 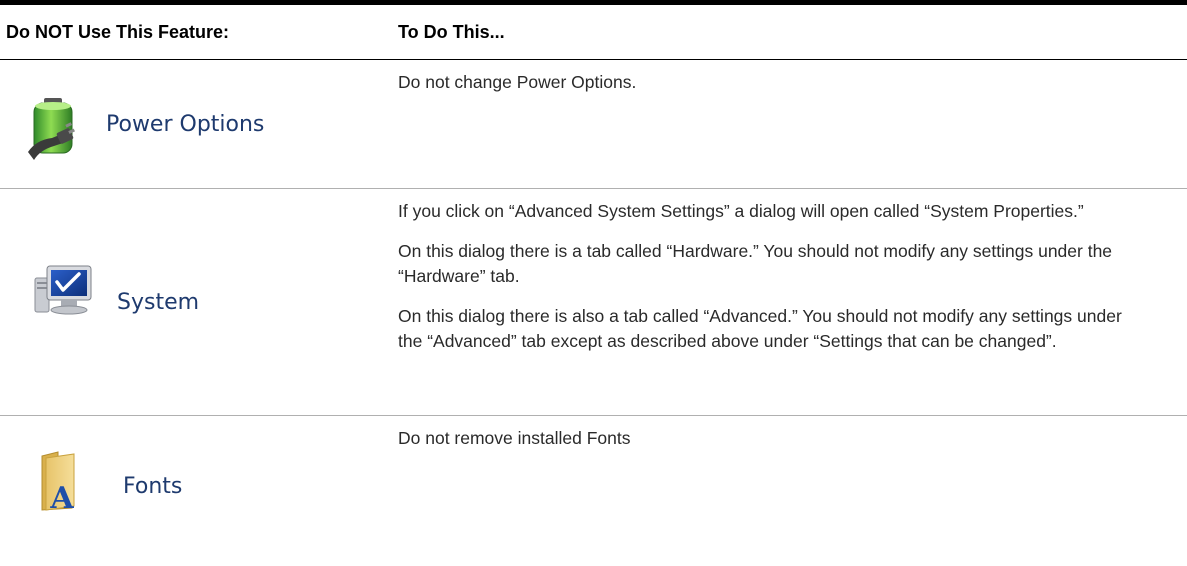 I want to click on feature-cell: Power Options, so click(x=199, y=124).